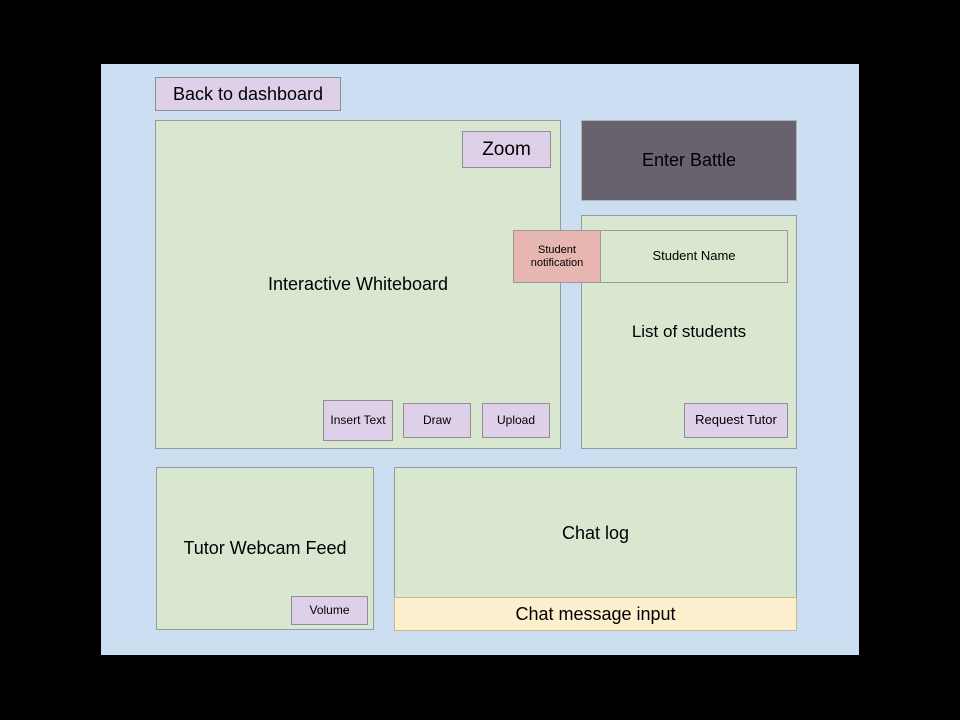  What do you see at coordinates (358, 284) in the screenshot?
I see `whiteboard-title: Interactive Whiteboard` at bounding box center [358, 284].